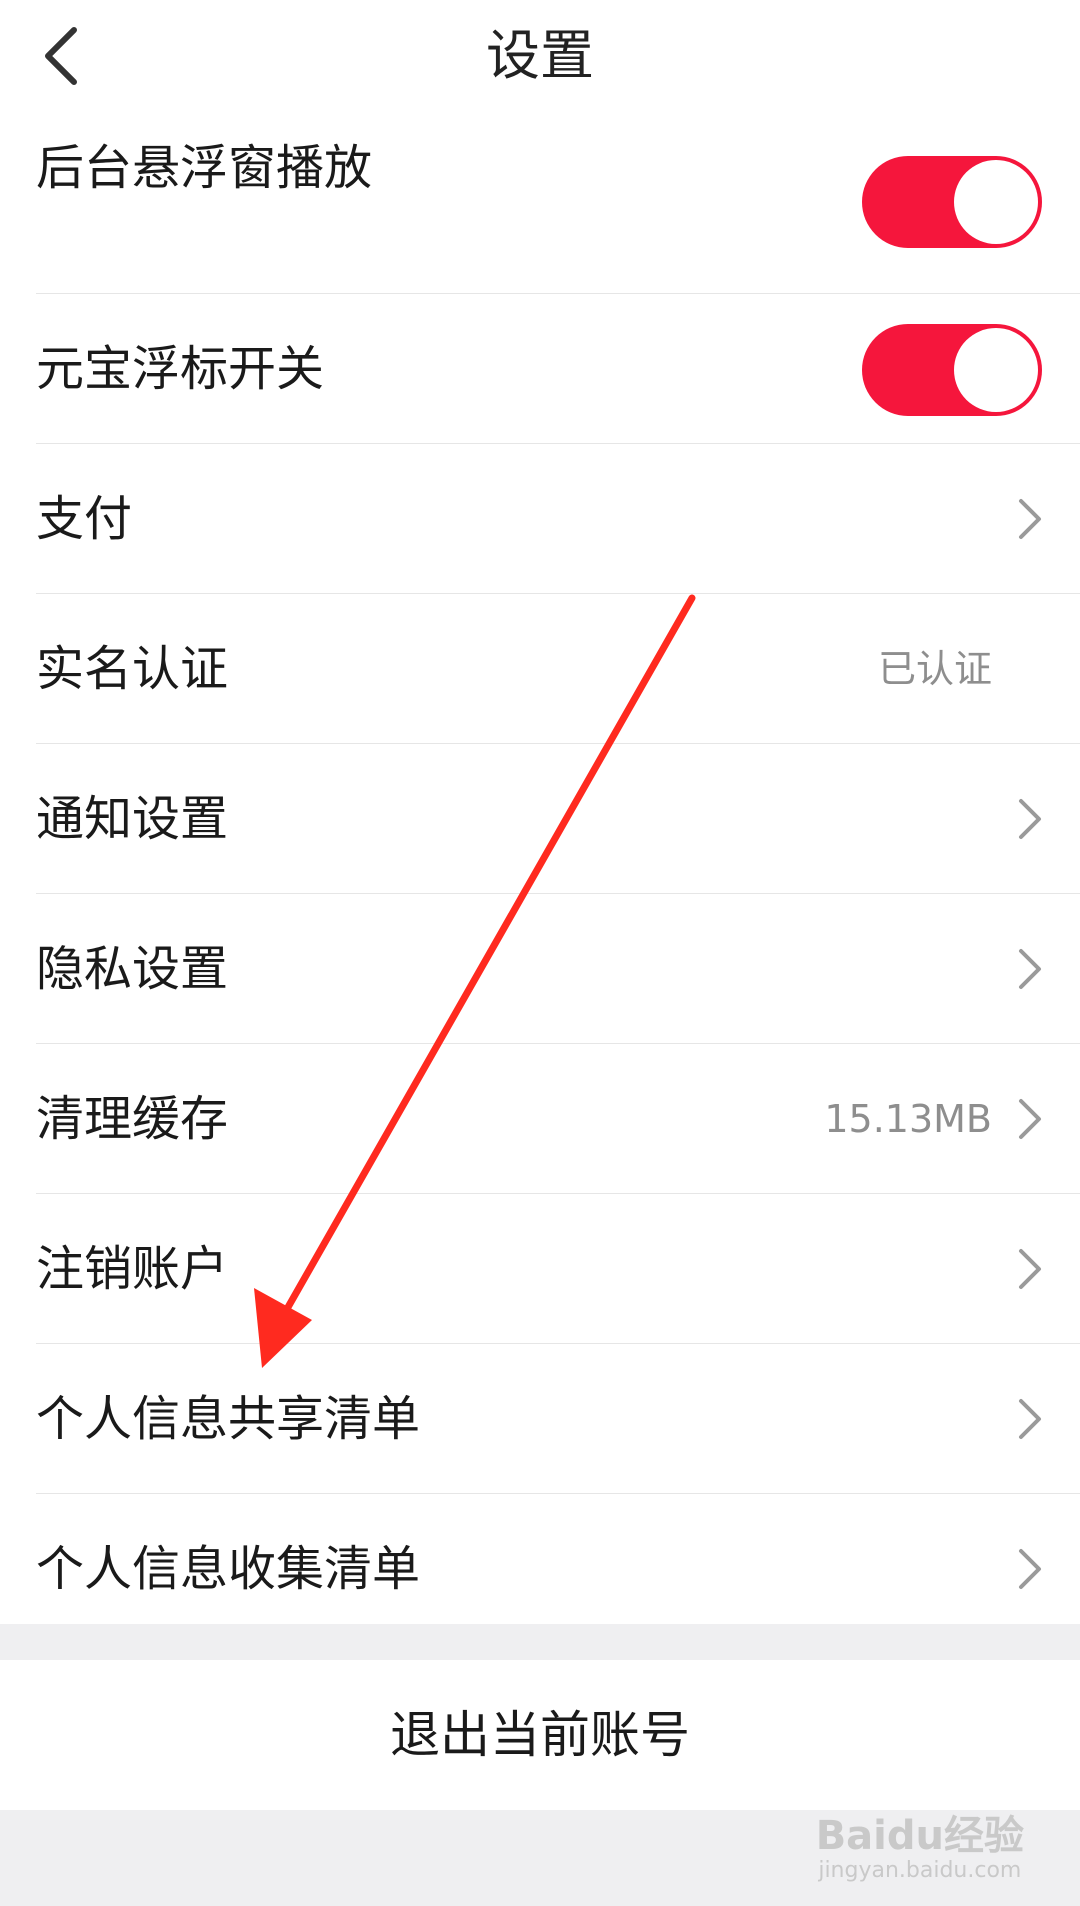 The width and height of the screenshot is (1080, 1906). What do you see at coordinates (228, 1569) in the screenshot?
I see `setting-label: 个人信息收集清单` at bounding box center [228, 1569].